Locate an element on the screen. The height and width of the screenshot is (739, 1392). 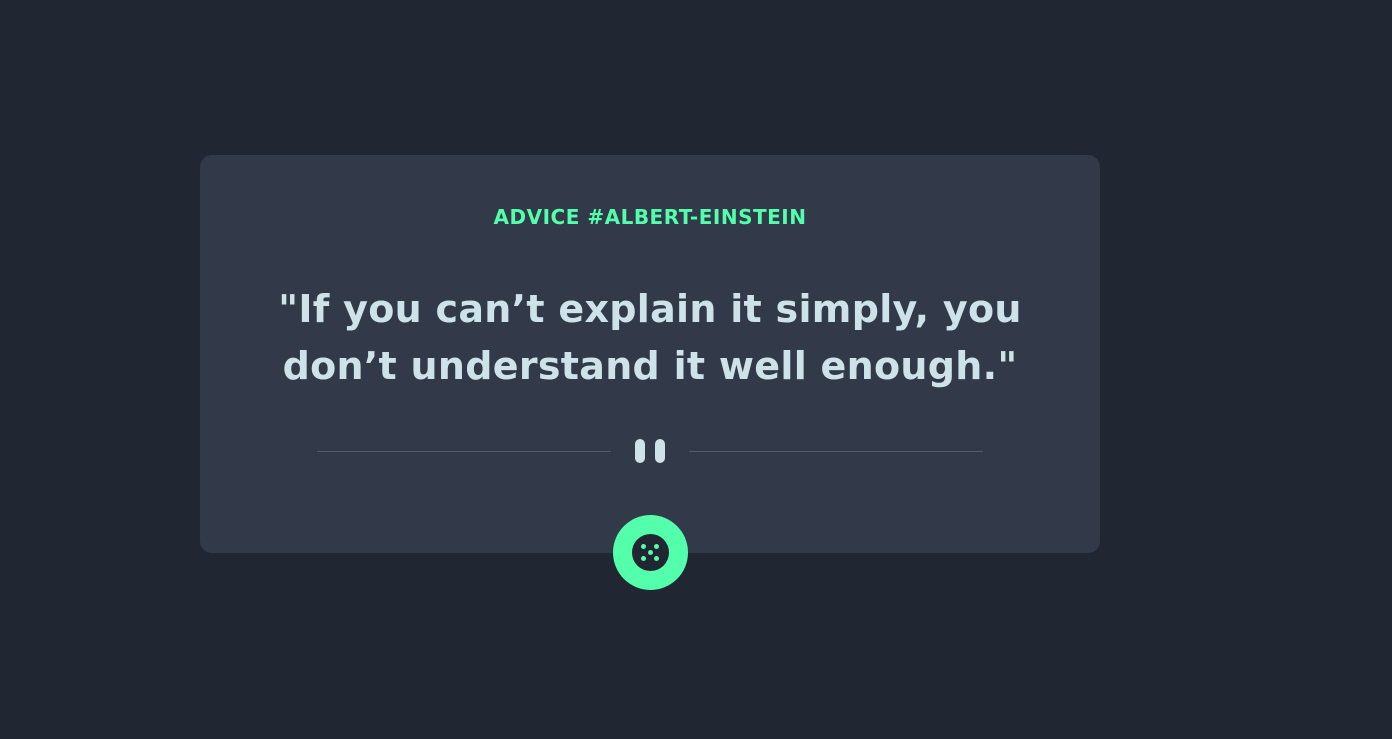
pattern-divider is located at coordinates (650, 451).